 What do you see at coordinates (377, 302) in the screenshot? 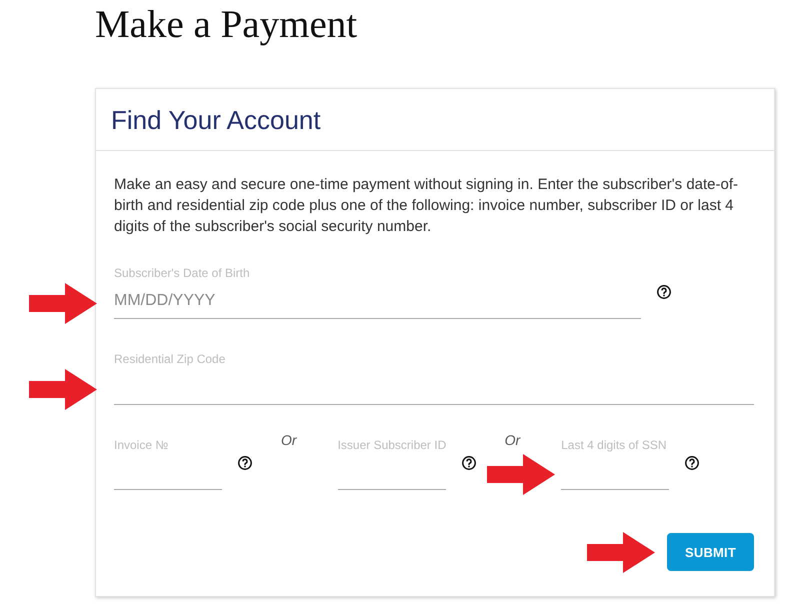
I see `input-field: MM/DD/YYYY` at bounding box center [377, 302].